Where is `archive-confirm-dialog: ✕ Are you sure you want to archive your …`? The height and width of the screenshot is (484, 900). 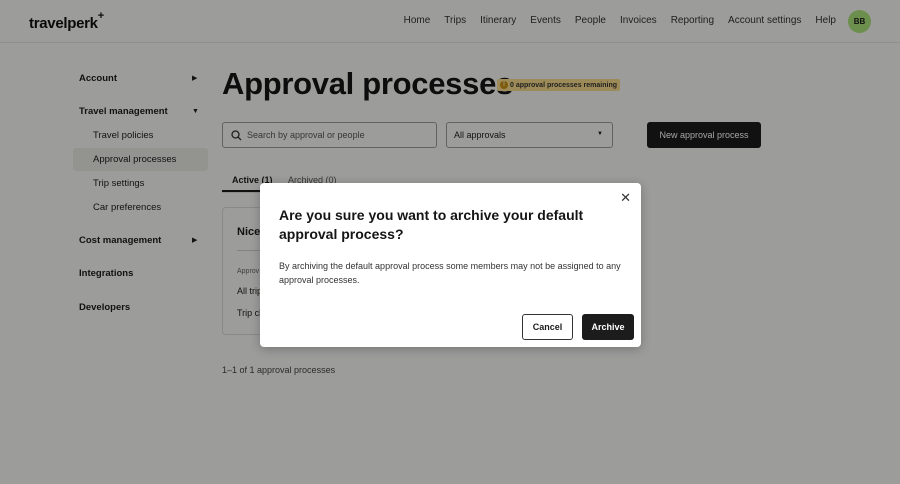
archive-confirm-dialog: ✕ Are you sure you want to archive your … is located at coordinates (450, 265).